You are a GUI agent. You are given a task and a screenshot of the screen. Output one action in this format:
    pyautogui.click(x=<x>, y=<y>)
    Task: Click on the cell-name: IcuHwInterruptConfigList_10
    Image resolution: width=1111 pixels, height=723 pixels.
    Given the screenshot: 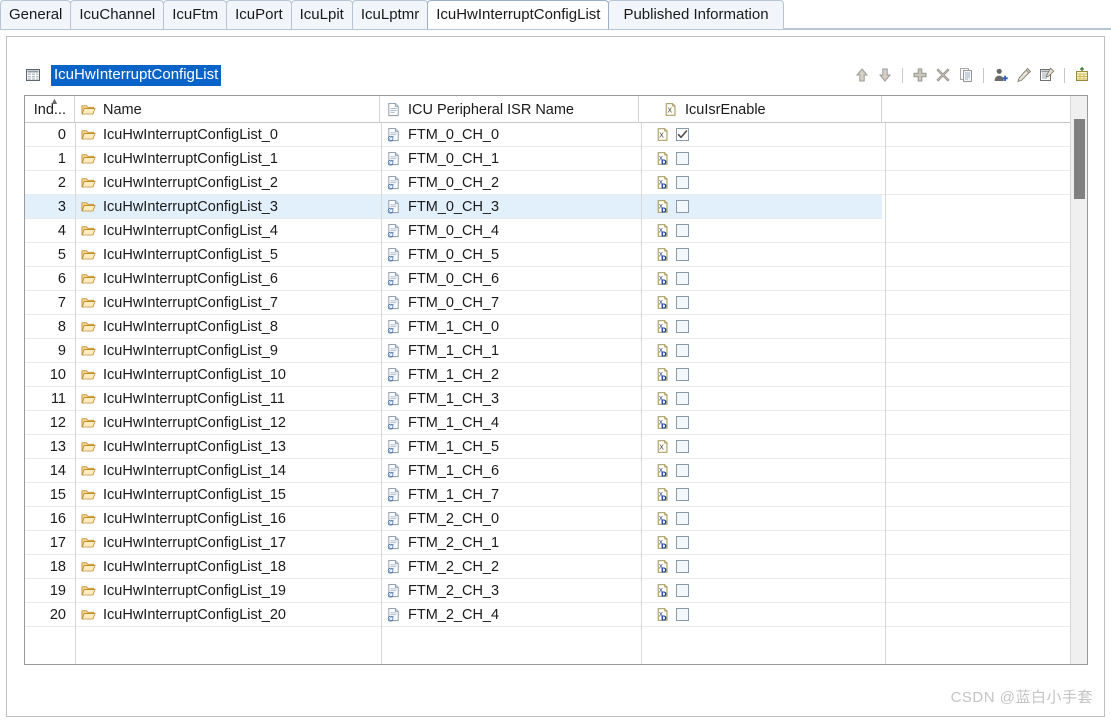 What is the action you would take?
    pyautogui.click(x=227, y=375)
    